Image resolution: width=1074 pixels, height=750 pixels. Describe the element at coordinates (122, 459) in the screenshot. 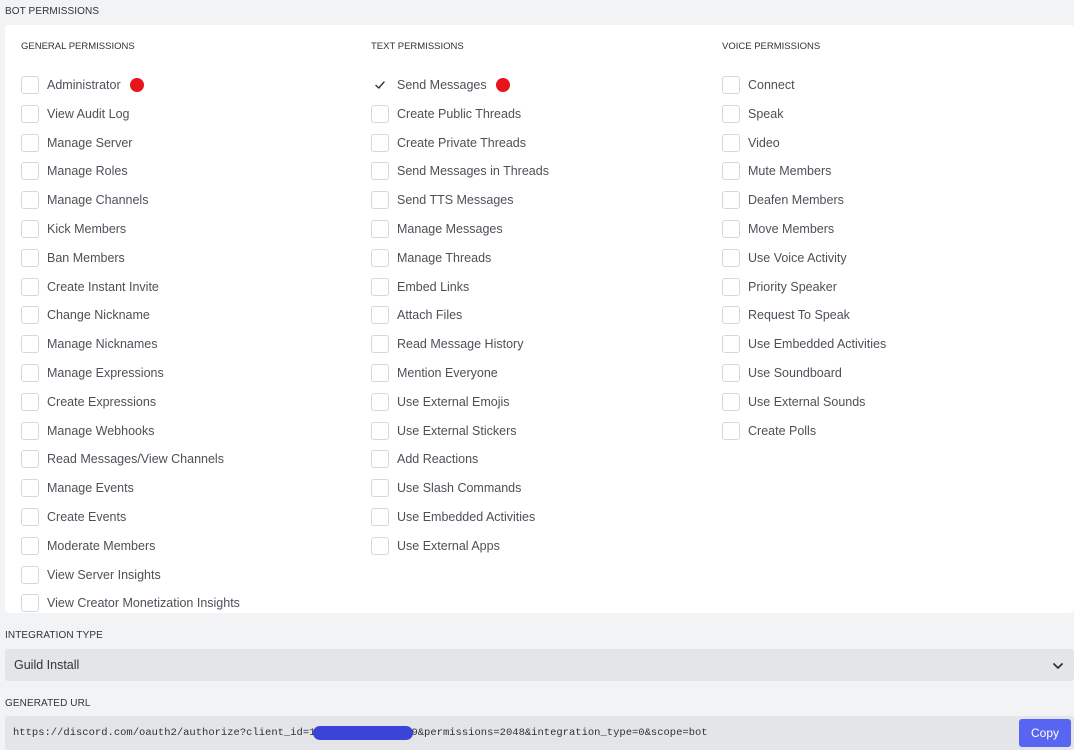

I see `permission-row: Read Messages/View Channels` at that location.